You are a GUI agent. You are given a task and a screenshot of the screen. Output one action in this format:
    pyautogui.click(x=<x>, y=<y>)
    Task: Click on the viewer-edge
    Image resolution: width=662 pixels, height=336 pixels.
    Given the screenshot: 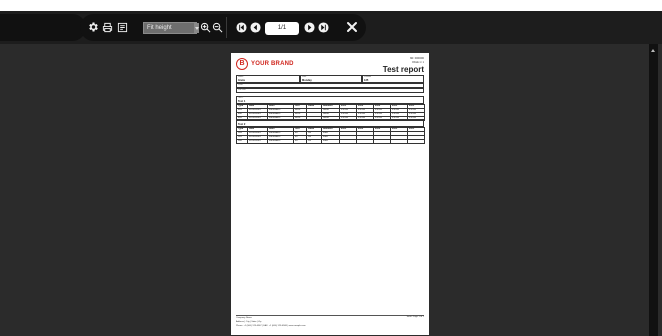 What is the action you would take?
    pyautogui.click(x=660, y=190)
    